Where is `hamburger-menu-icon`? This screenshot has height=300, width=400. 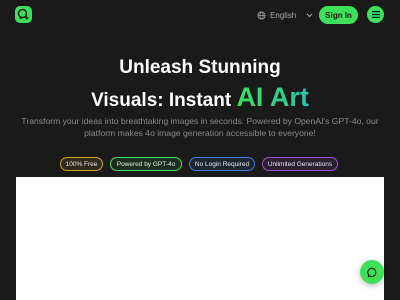
hamburger-menu-icon is located at coordinates (375, 14).